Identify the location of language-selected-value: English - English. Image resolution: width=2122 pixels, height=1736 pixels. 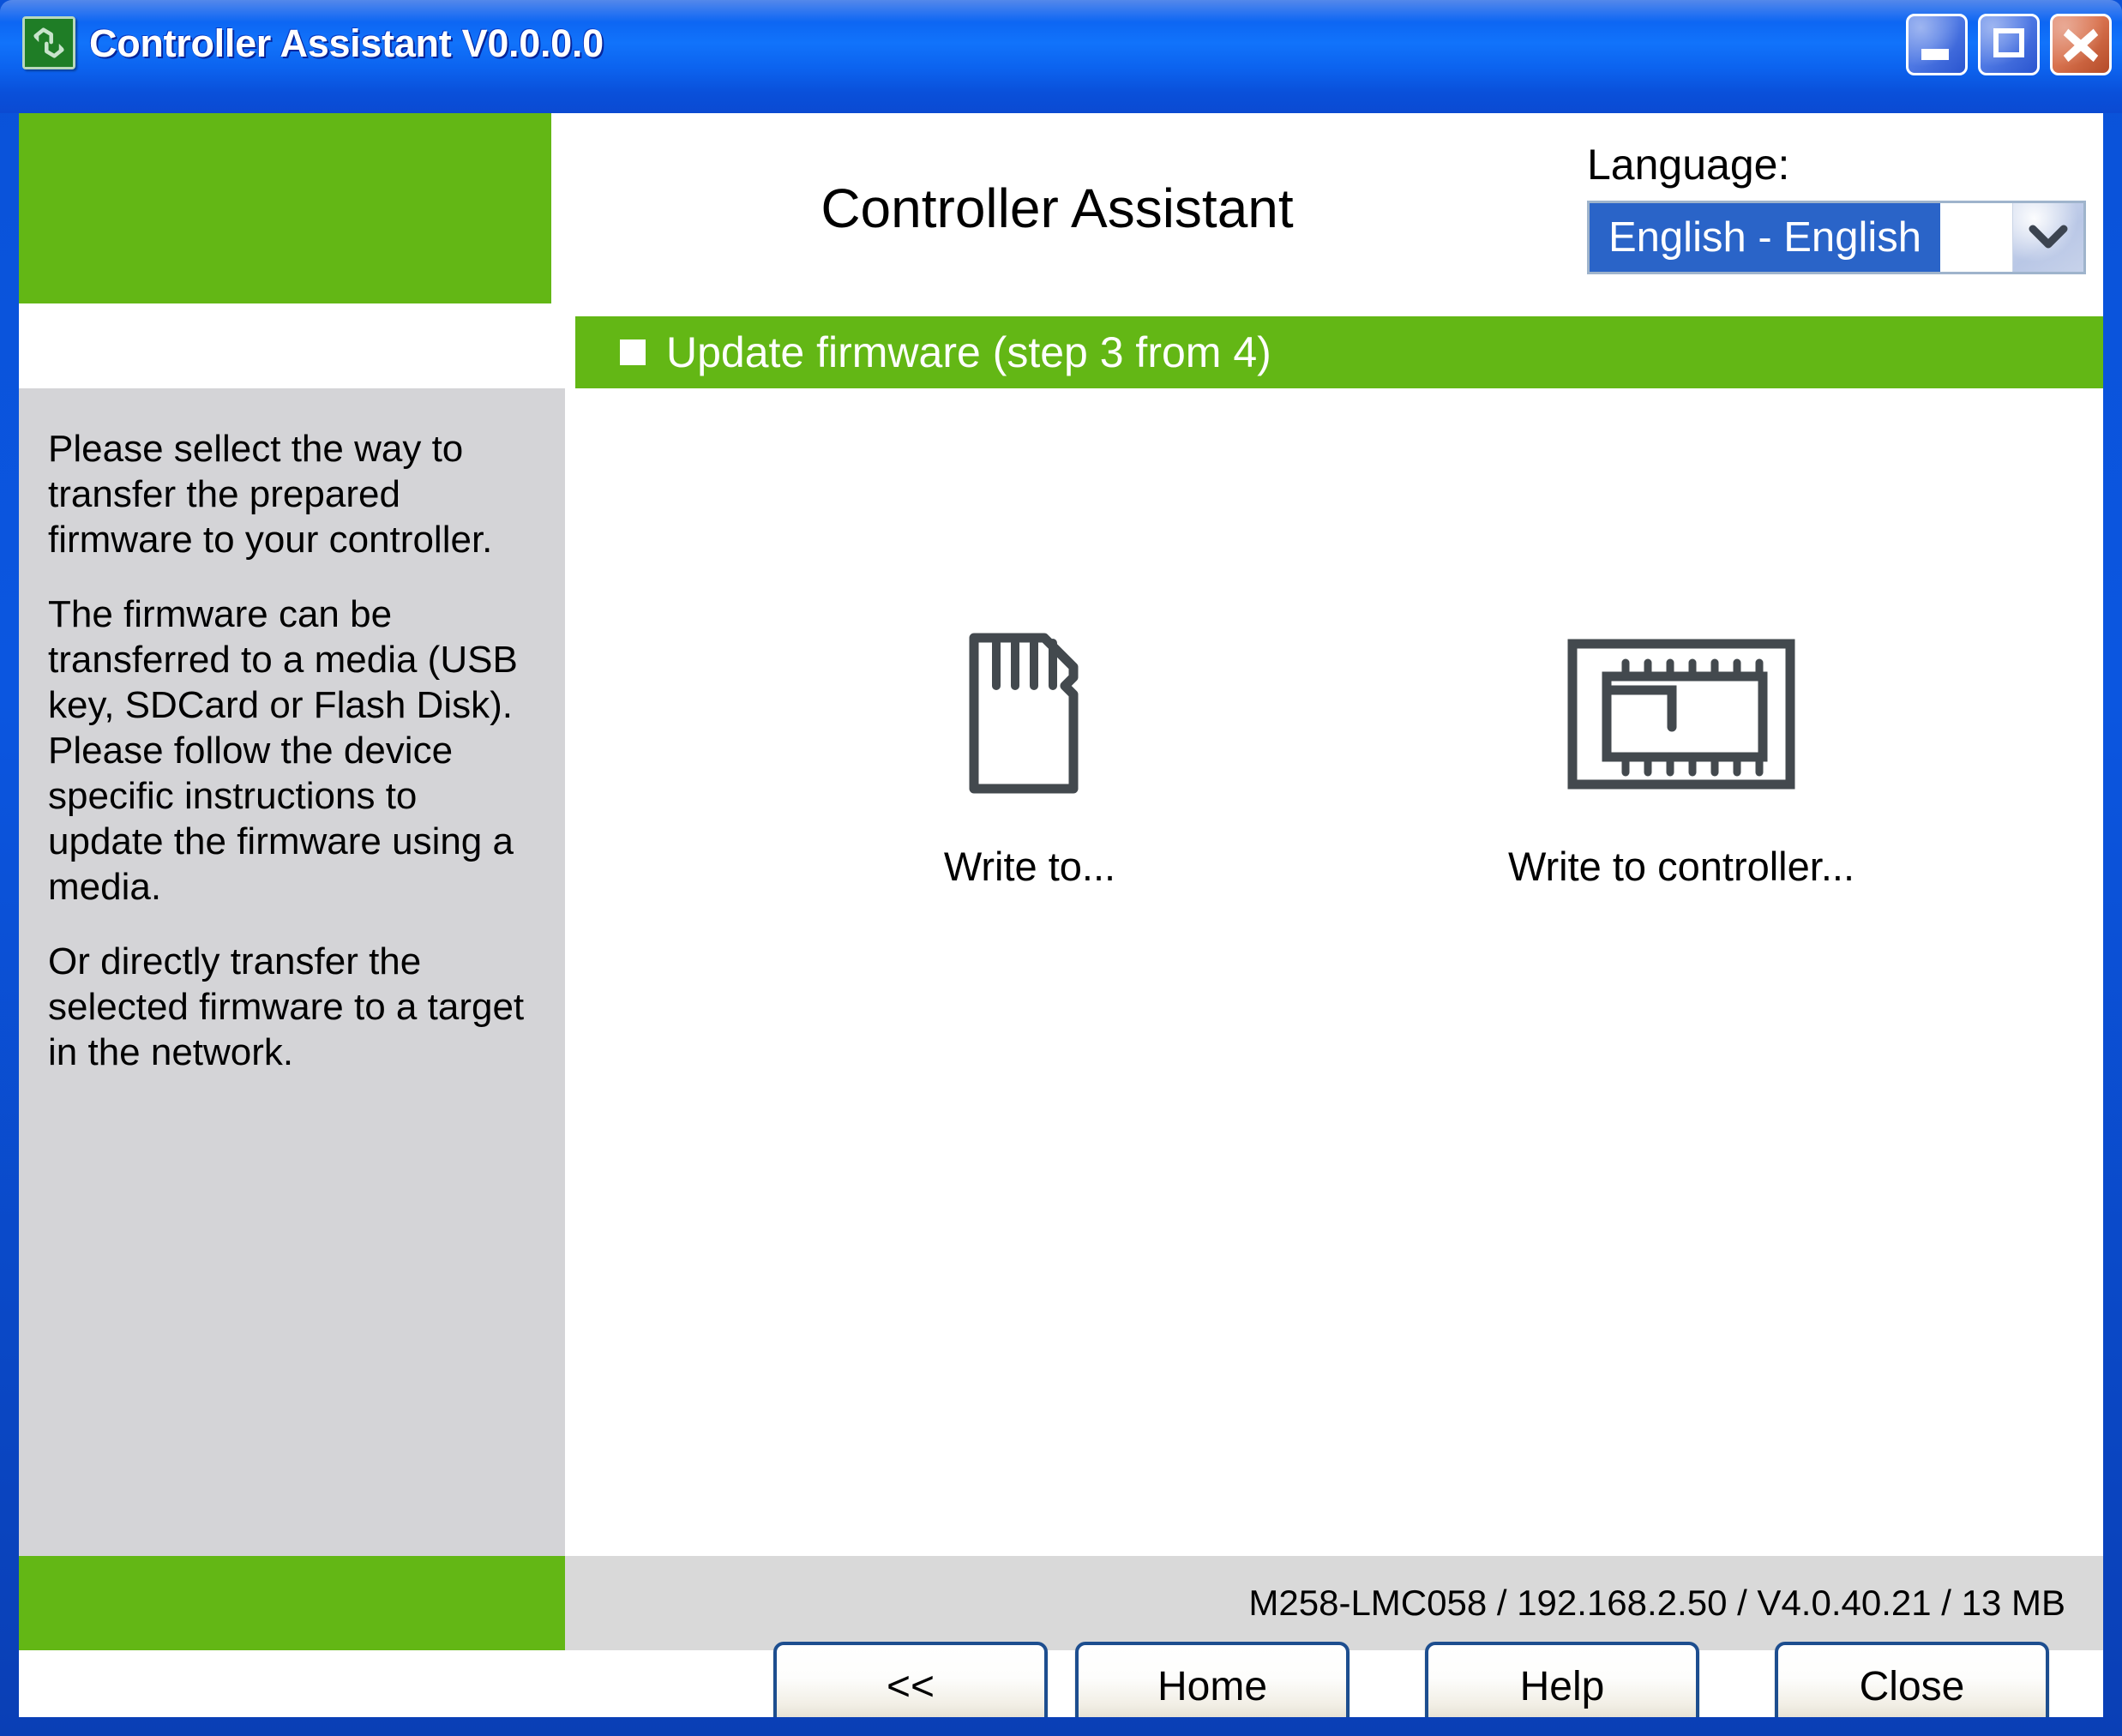
(1765, 237).